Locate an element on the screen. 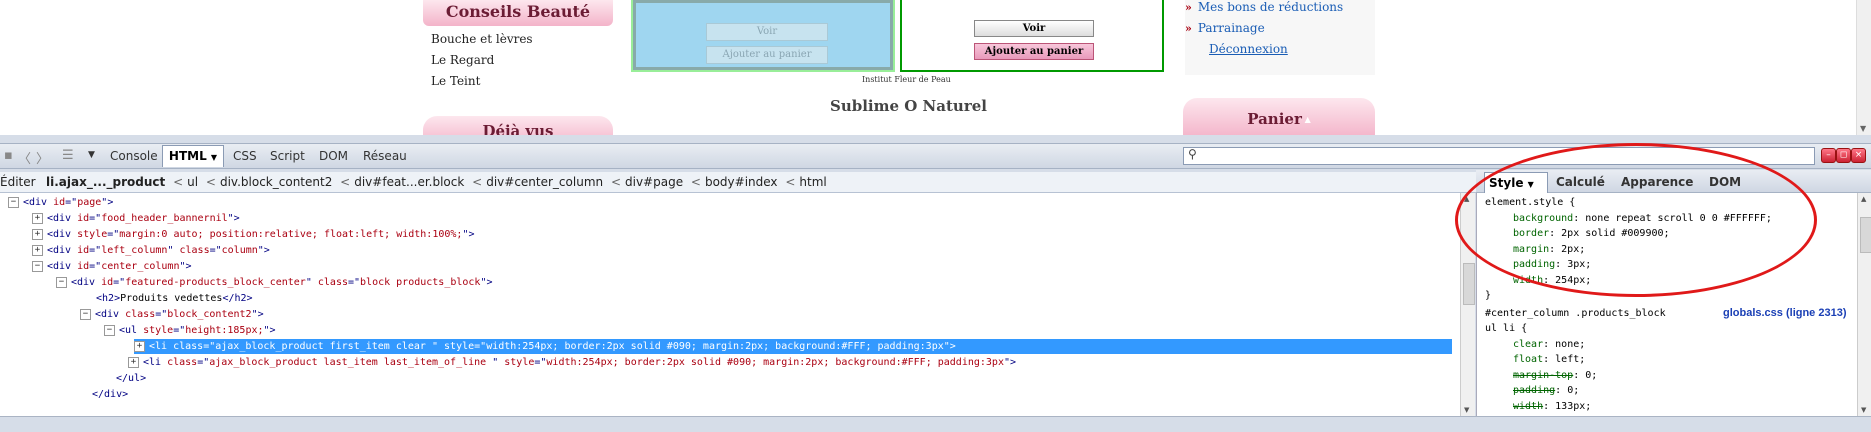 The image size is (1871, 432). breadcrumb-item: html is located at coordinates (812, 182).